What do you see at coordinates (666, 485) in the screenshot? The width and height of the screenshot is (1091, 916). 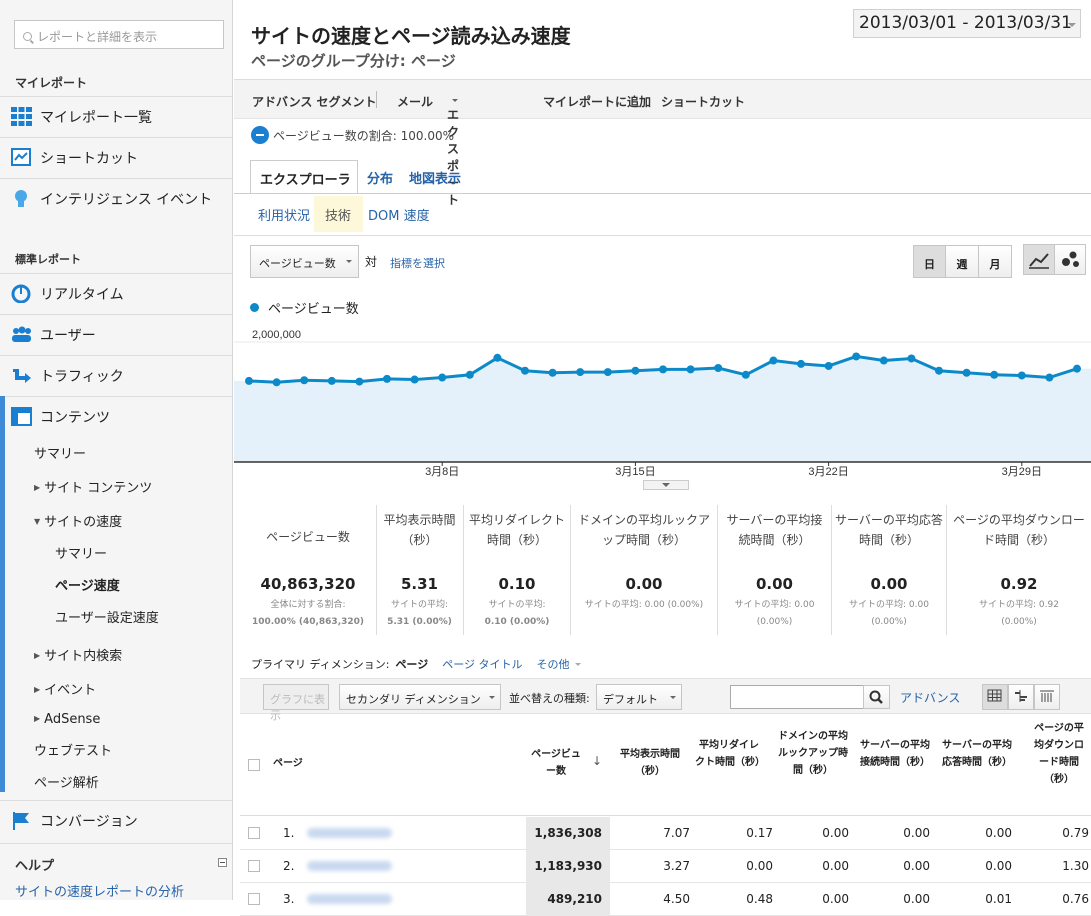 I see `chart-resize-handle` at bounding box center [666, 485].